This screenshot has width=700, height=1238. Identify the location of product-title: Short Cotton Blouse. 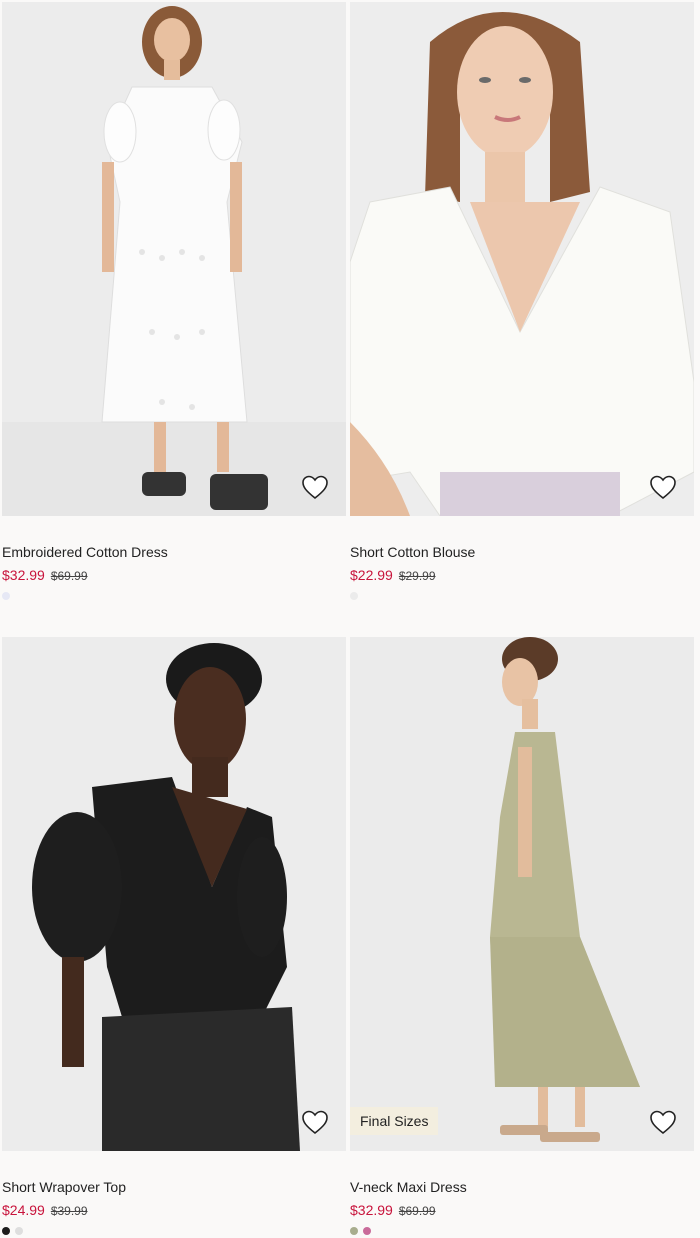
(522, 552).